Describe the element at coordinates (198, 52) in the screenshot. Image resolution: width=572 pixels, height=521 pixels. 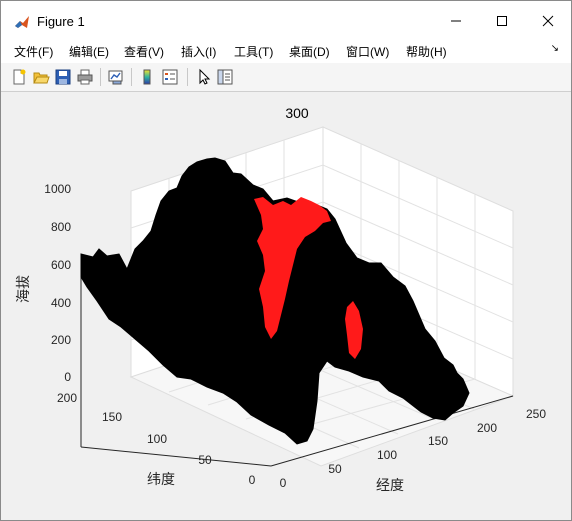
I see `menu-insert: 插入(I)` at that location.